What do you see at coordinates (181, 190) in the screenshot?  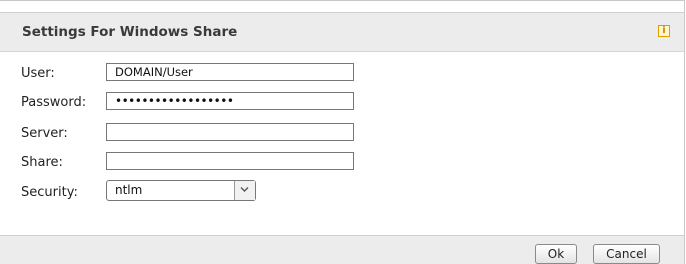 I see `security-select: ntlm` at bounding box center [181, 190].